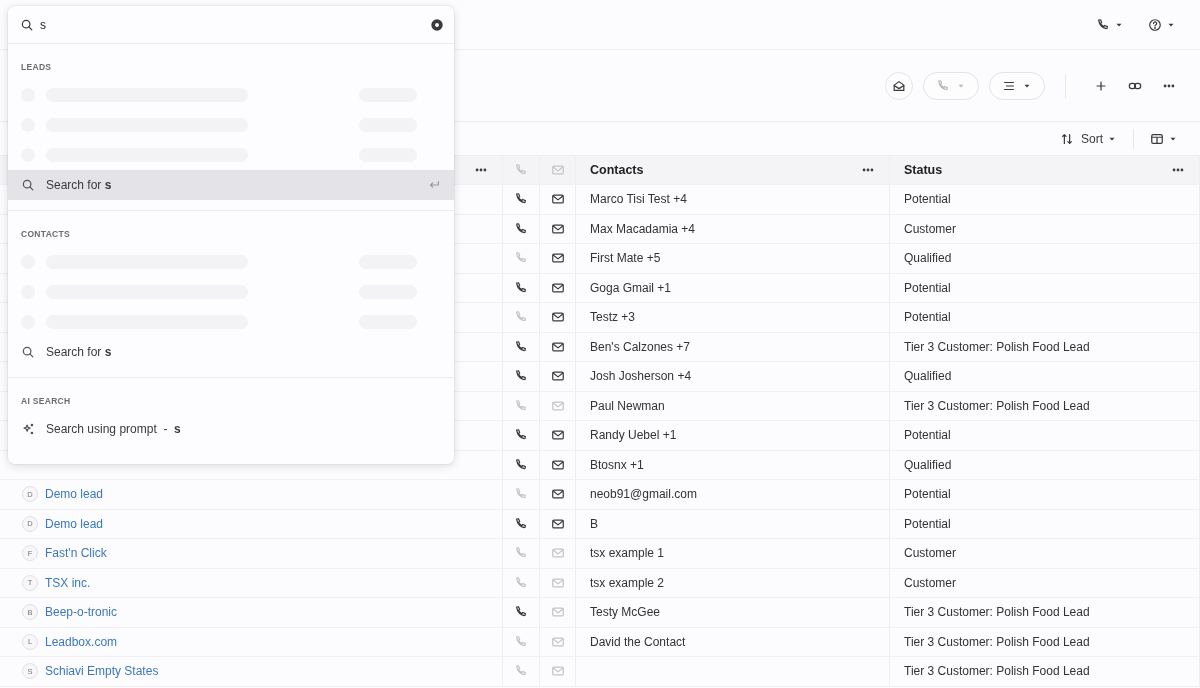 The width and height of the screenshot is (1200, 688). Describe the element at coordinates (638, 199) in the screenshot. I see `table-cell: Marco Tisi Test +4` at that location.